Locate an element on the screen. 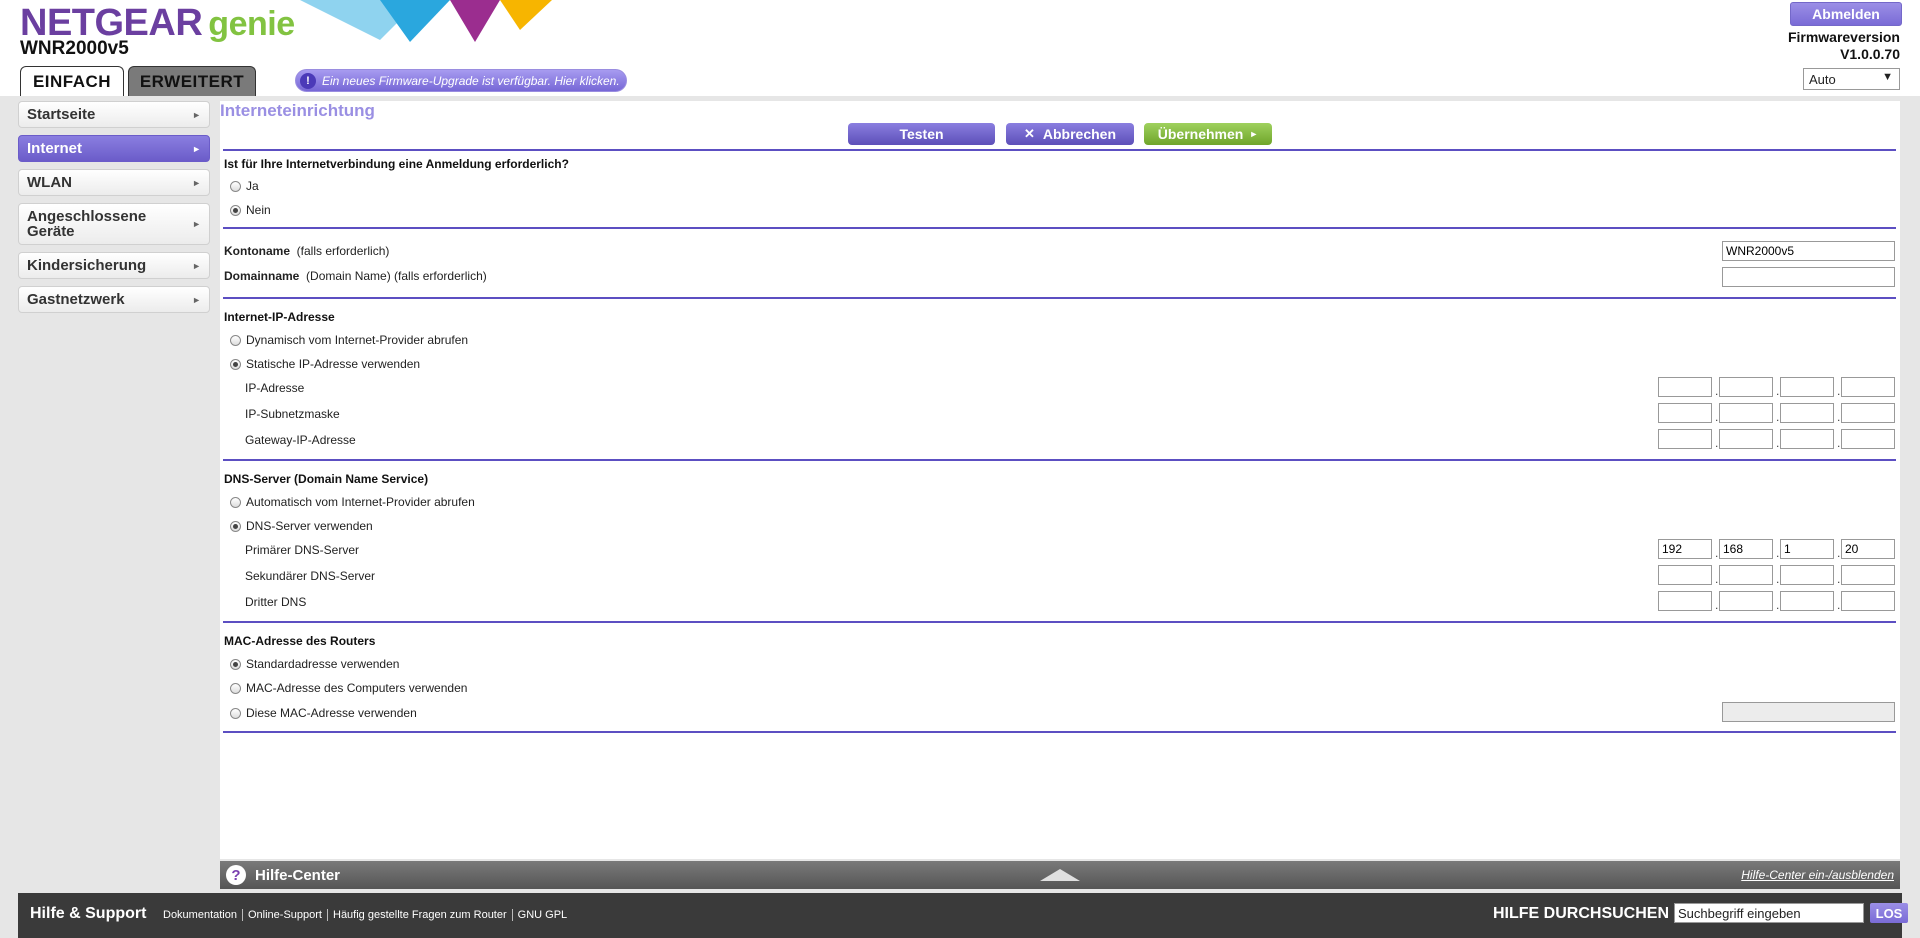 The image size is (1920, 938). page-title: Interneteinrichtung is located at coordinates (297, 110).